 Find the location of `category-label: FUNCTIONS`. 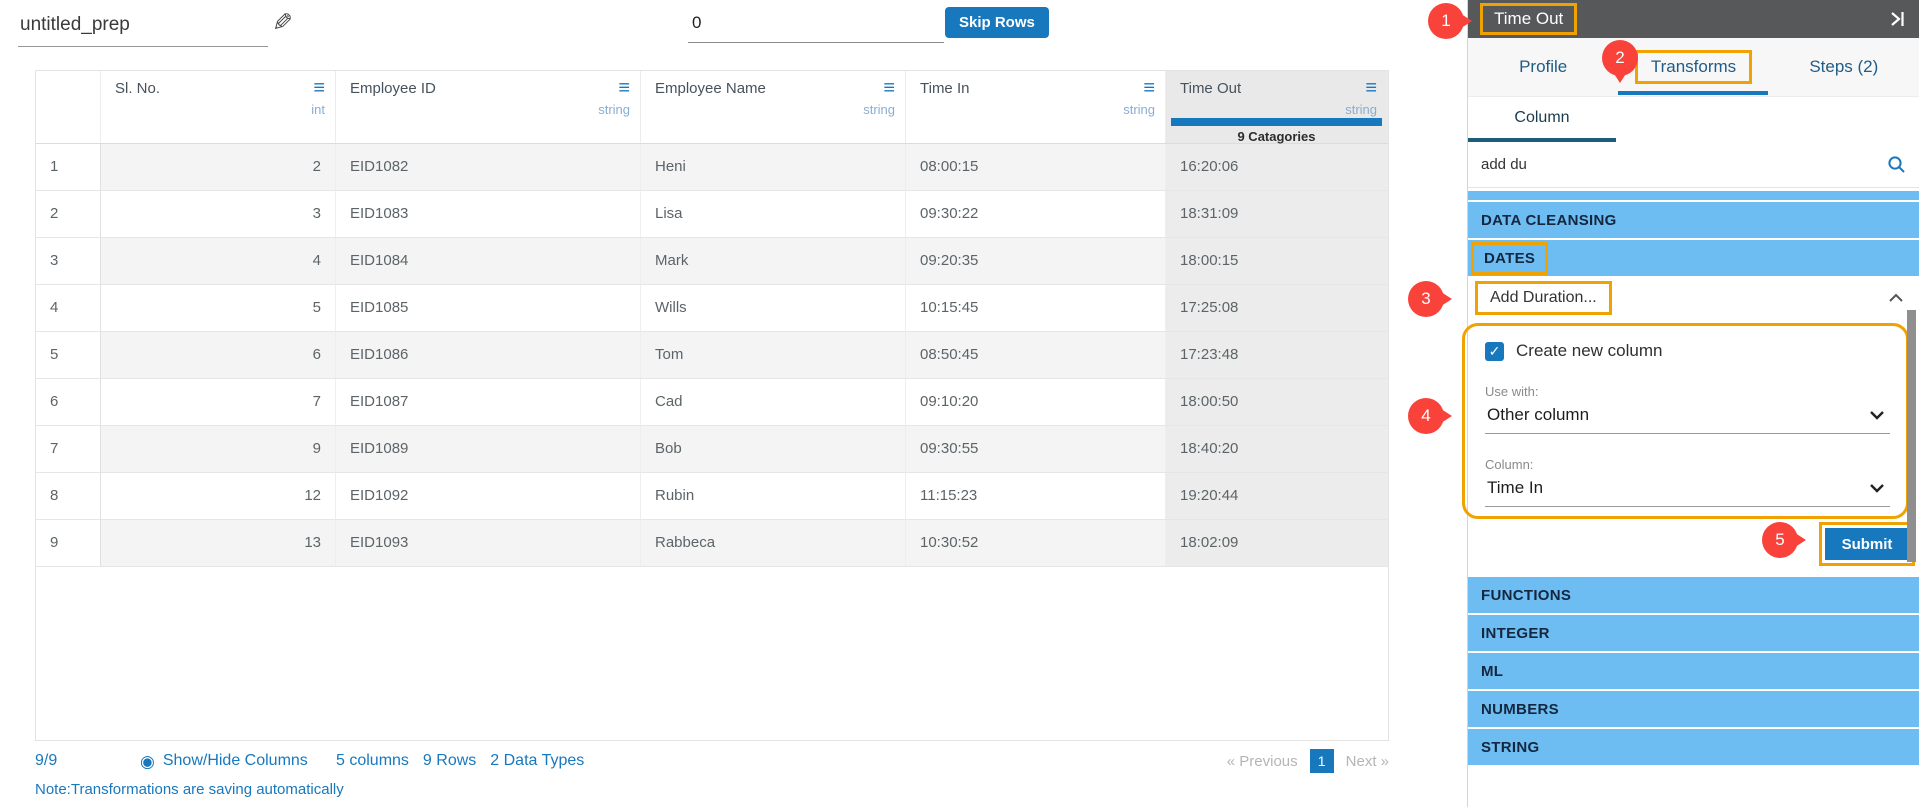

category-label: FUNCTIONS is located at coordinates (1526, 595).